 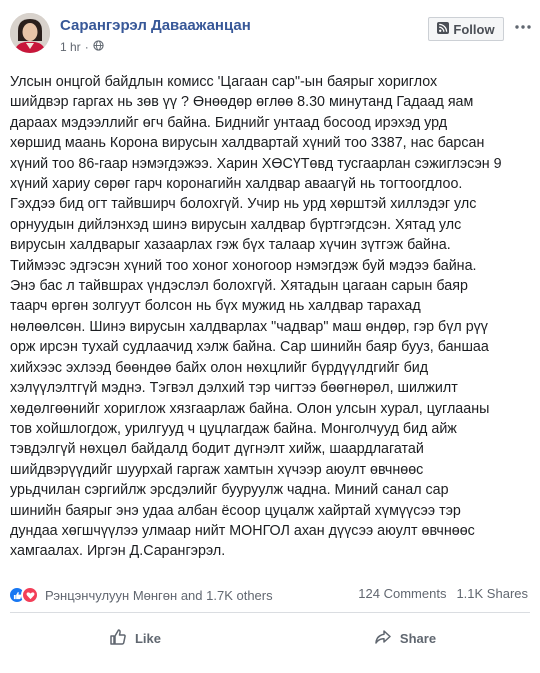 I want to click on like-label: Like, so click(x=147, y=638).